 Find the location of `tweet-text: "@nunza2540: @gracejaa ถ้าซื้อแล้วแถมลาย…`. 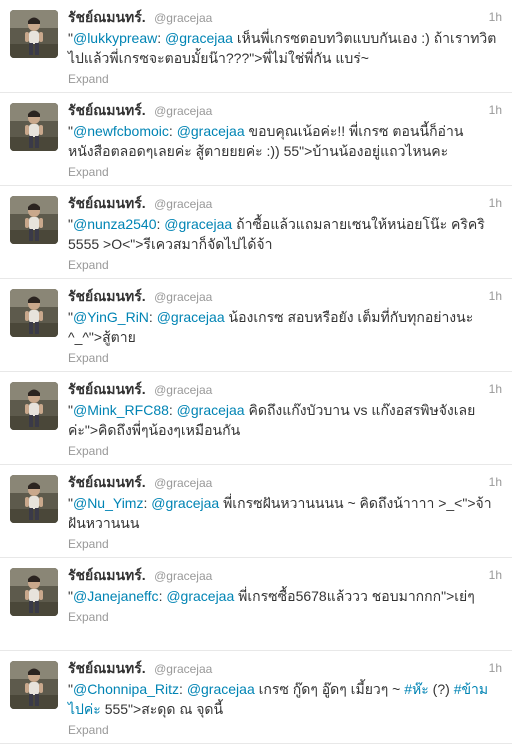

tweet-text: "@nunza2540: @gracejaa ถ้าซื้อแล้วแถมลาย… is located at coordinates (285, 234).